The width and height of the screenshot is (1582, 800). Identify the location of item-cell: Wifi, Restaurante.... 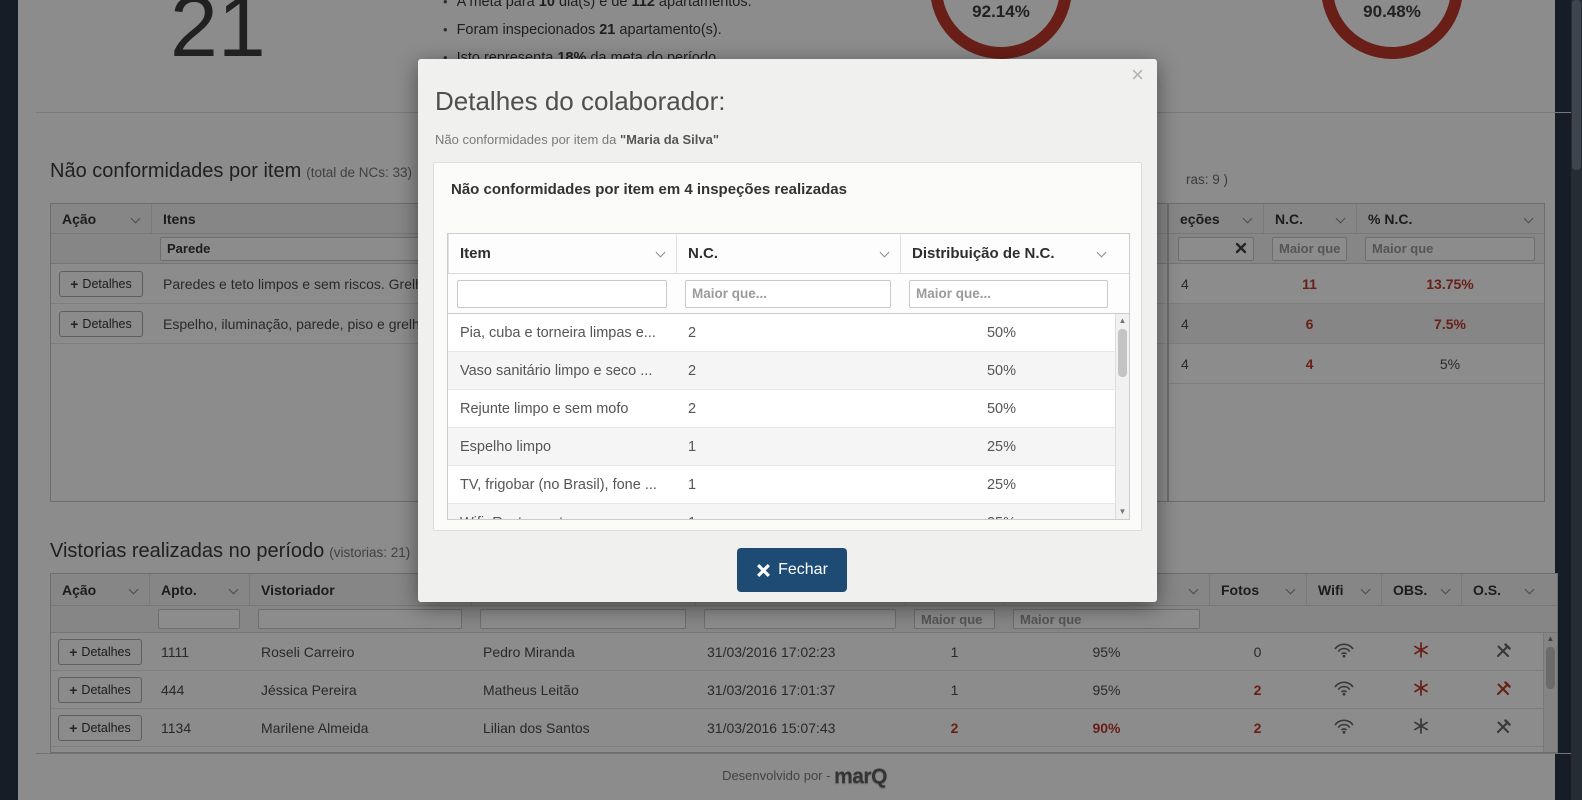
(562, 517).